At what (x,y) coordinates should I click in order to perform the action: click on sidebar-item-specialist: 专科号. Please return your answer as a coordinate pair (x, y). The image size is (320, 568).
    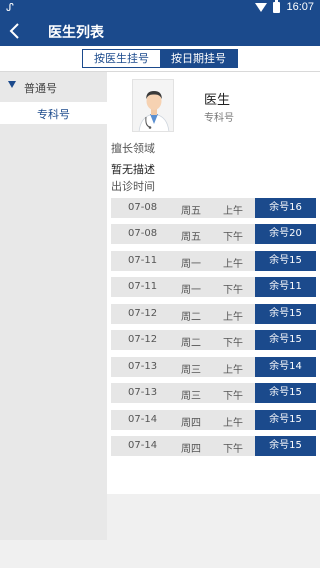
    Looking at the image, I should click on (53, 113).